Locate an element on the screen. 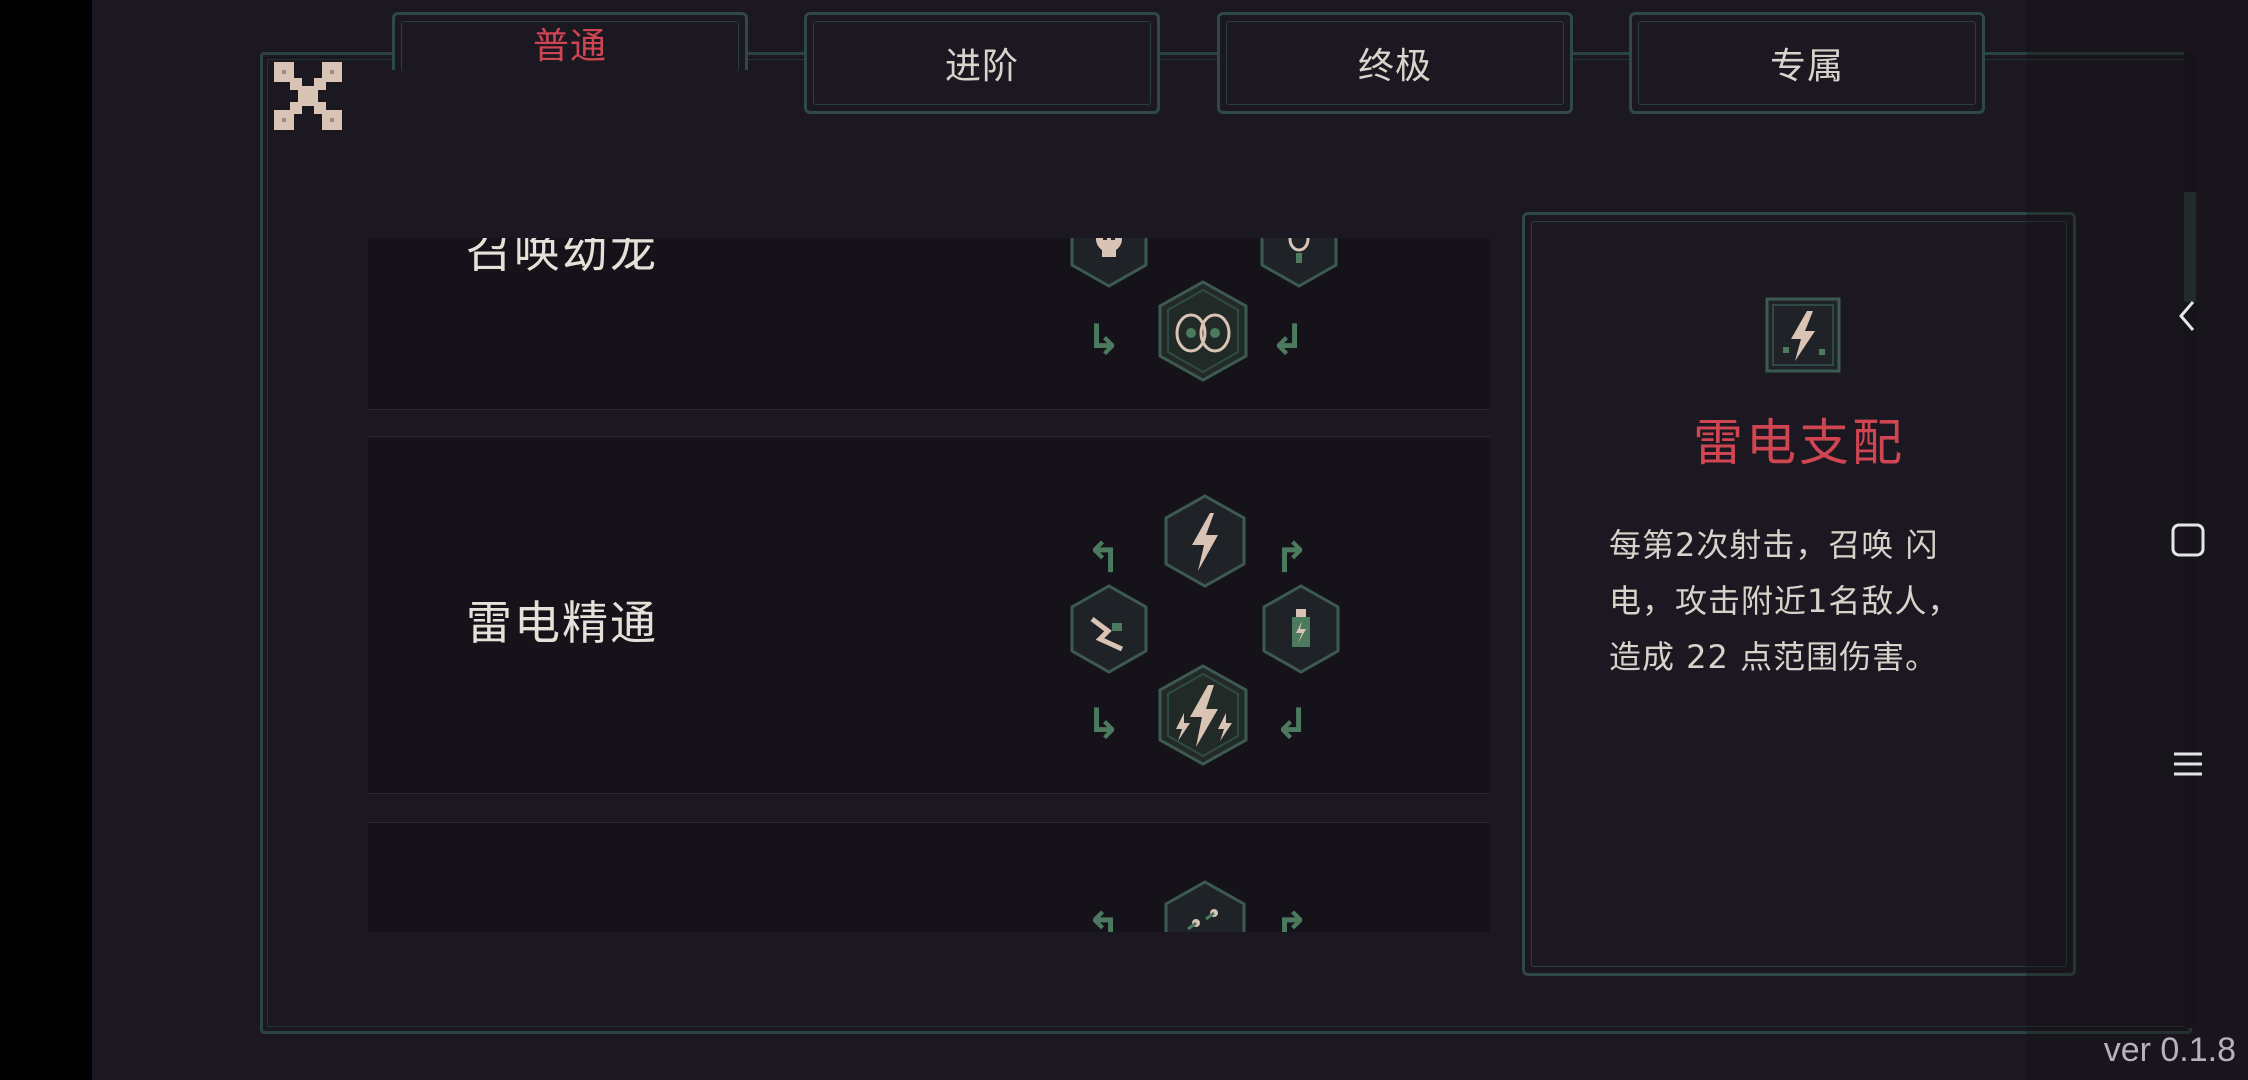  lightning-branch-icon is located at coordinates (1109, 629).